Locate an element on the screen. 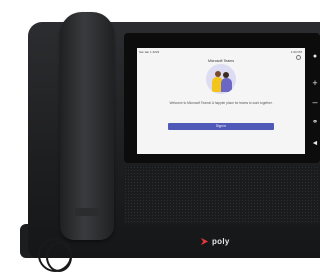  illustration-person is located at coordinates (226, 85).